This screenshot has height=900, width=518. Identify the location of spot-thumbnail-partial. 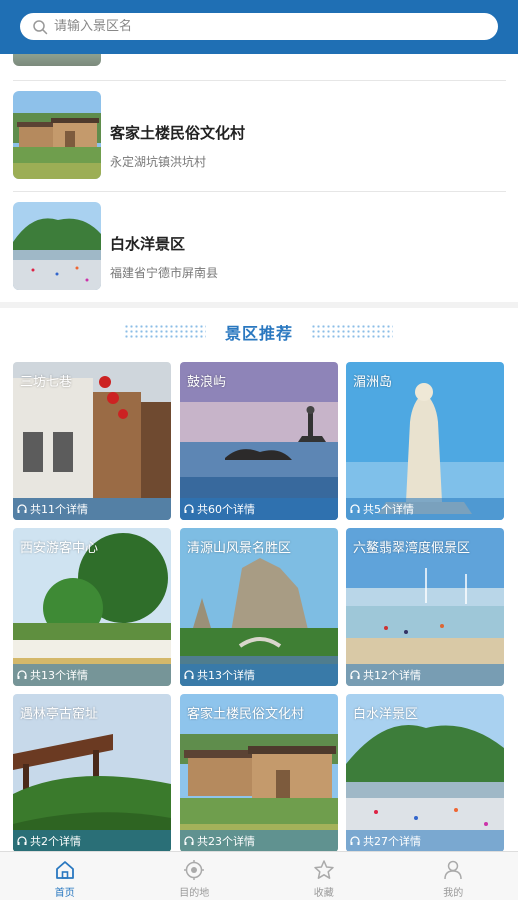
(57, 60).